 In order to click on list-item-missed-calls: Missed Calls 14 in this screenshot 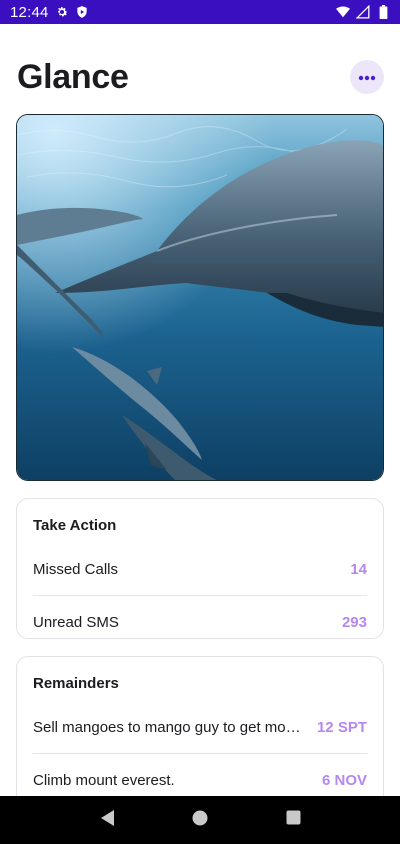, I will do `click(200, 569)`.